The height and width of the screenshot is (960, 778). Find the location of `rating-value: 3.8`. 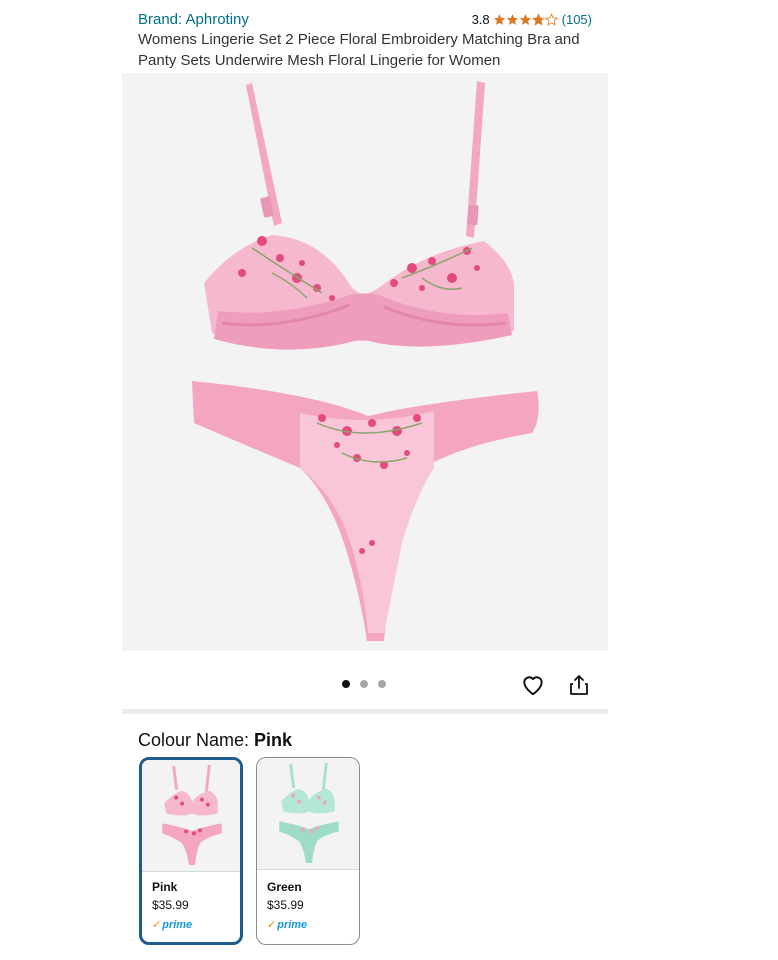

rating-value: 3.8 is located at coordinates (480, 19).